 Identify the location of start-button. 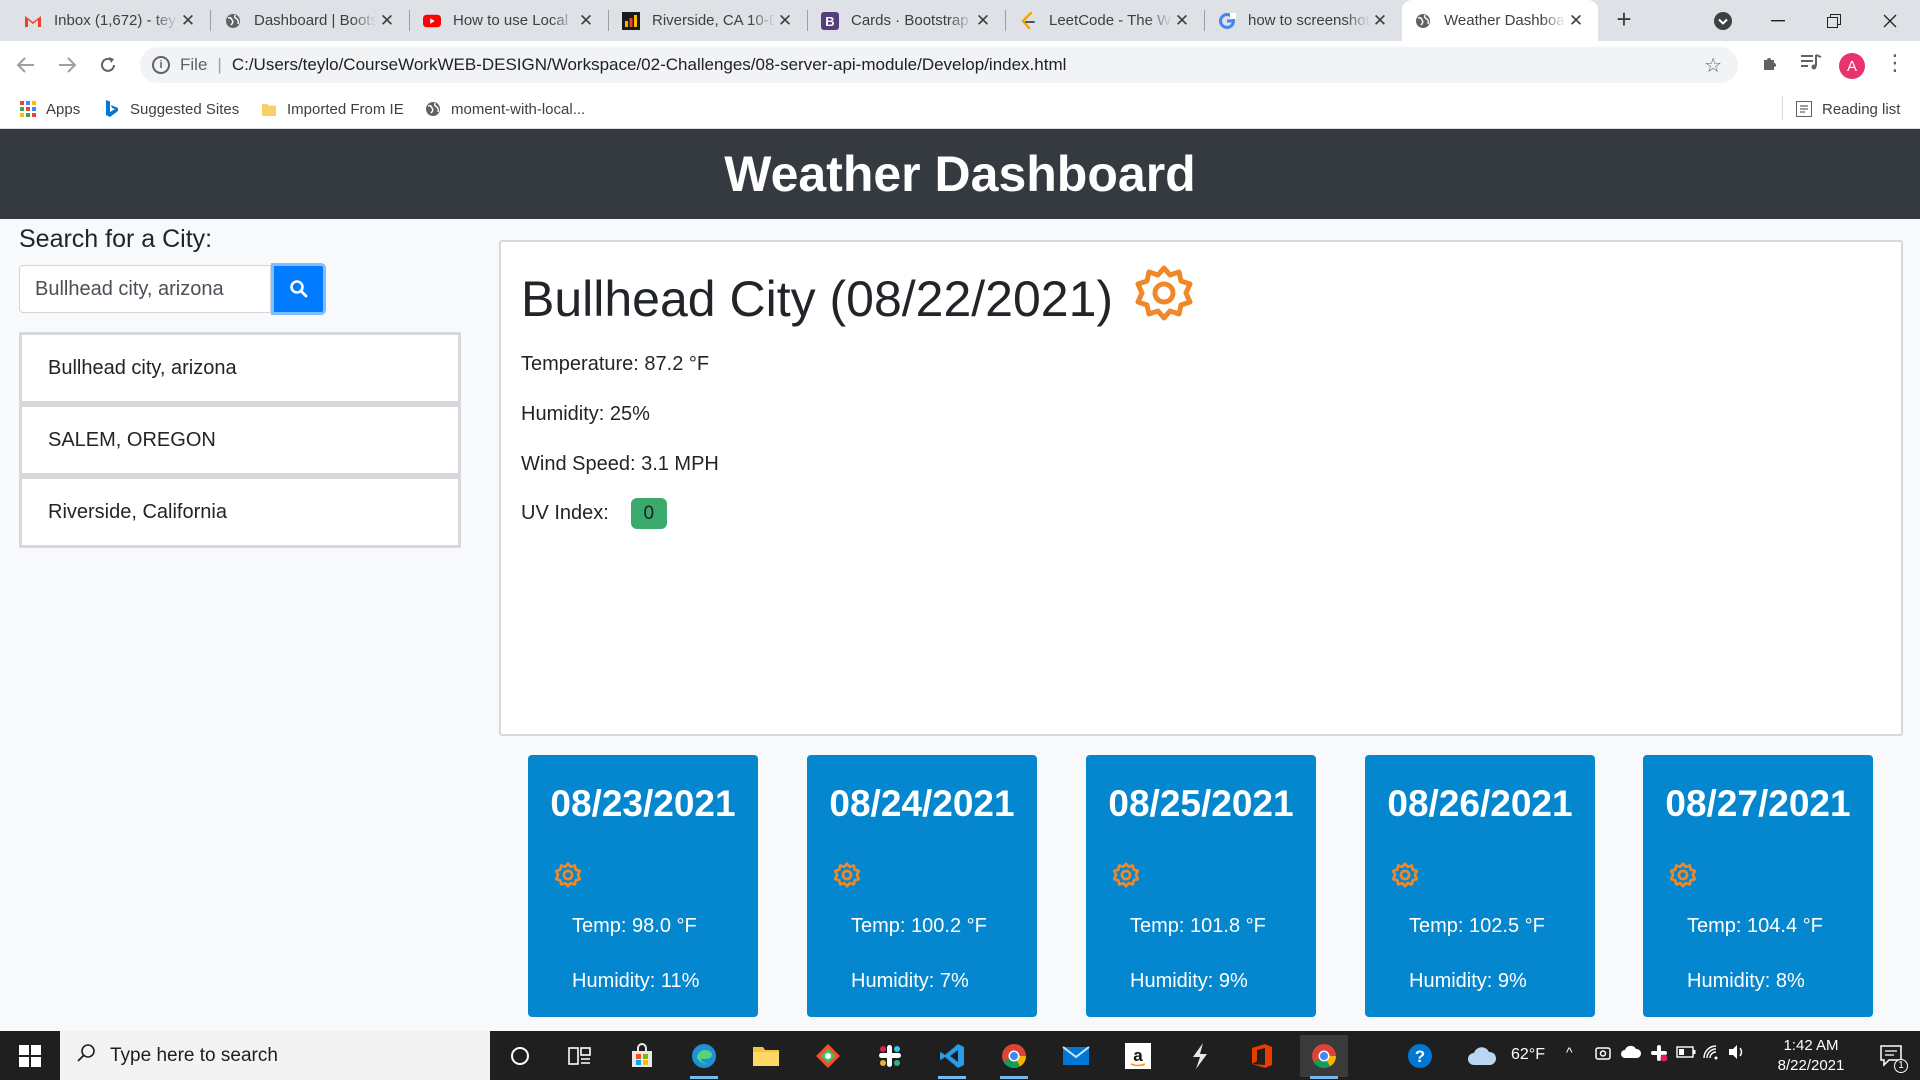
(30, 1055).